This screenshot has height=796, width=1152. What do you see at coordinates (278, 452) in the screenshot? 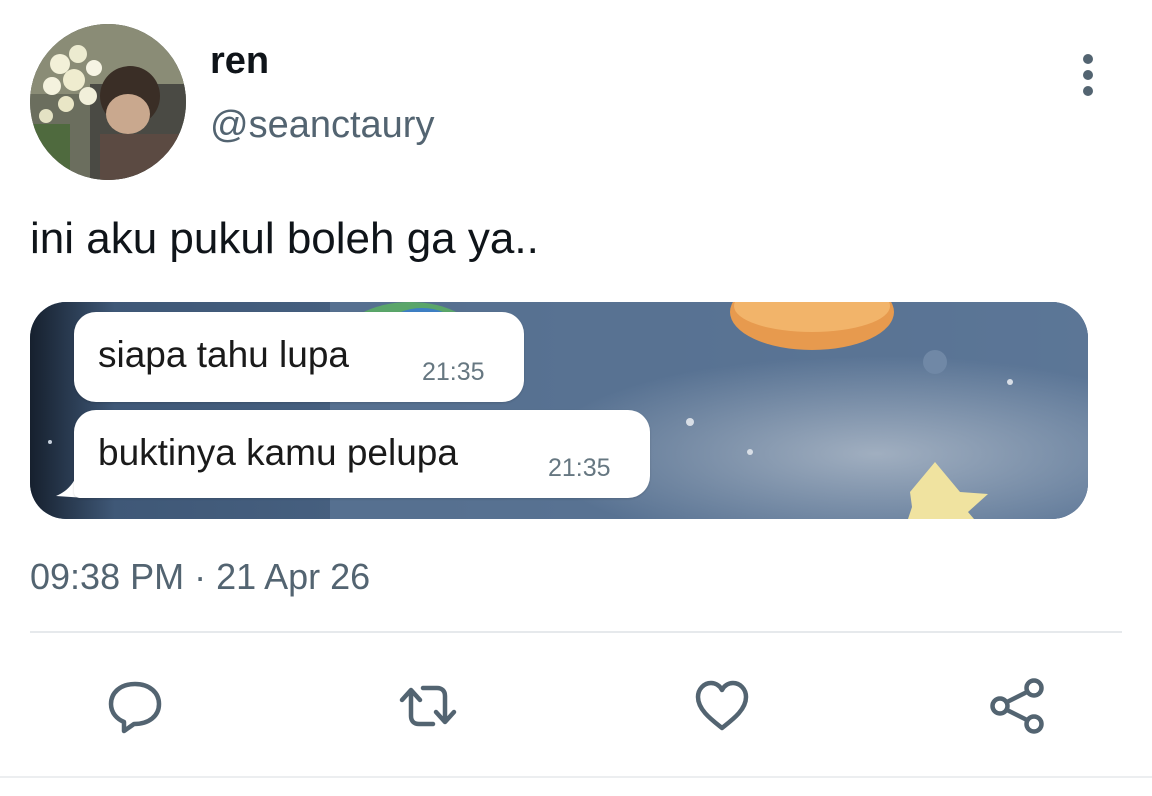
I see `message-text: buktinya kamu pelupa` at bounding box center [278, 452].